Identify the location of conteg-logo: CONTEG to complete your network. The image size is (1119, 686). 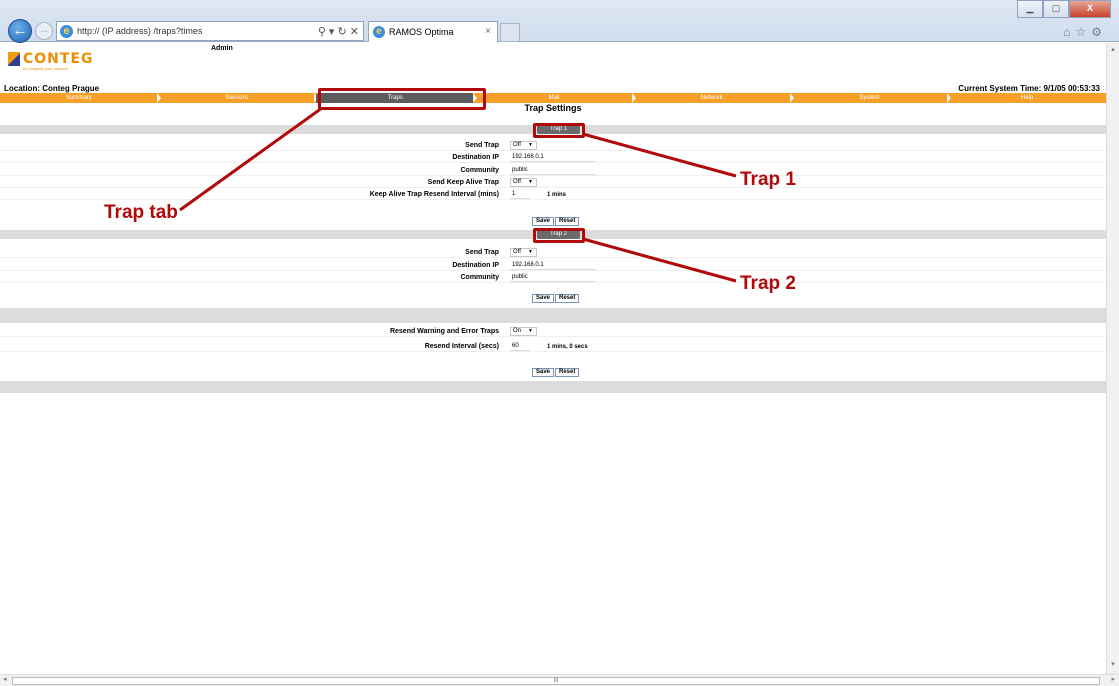
(50, 61).